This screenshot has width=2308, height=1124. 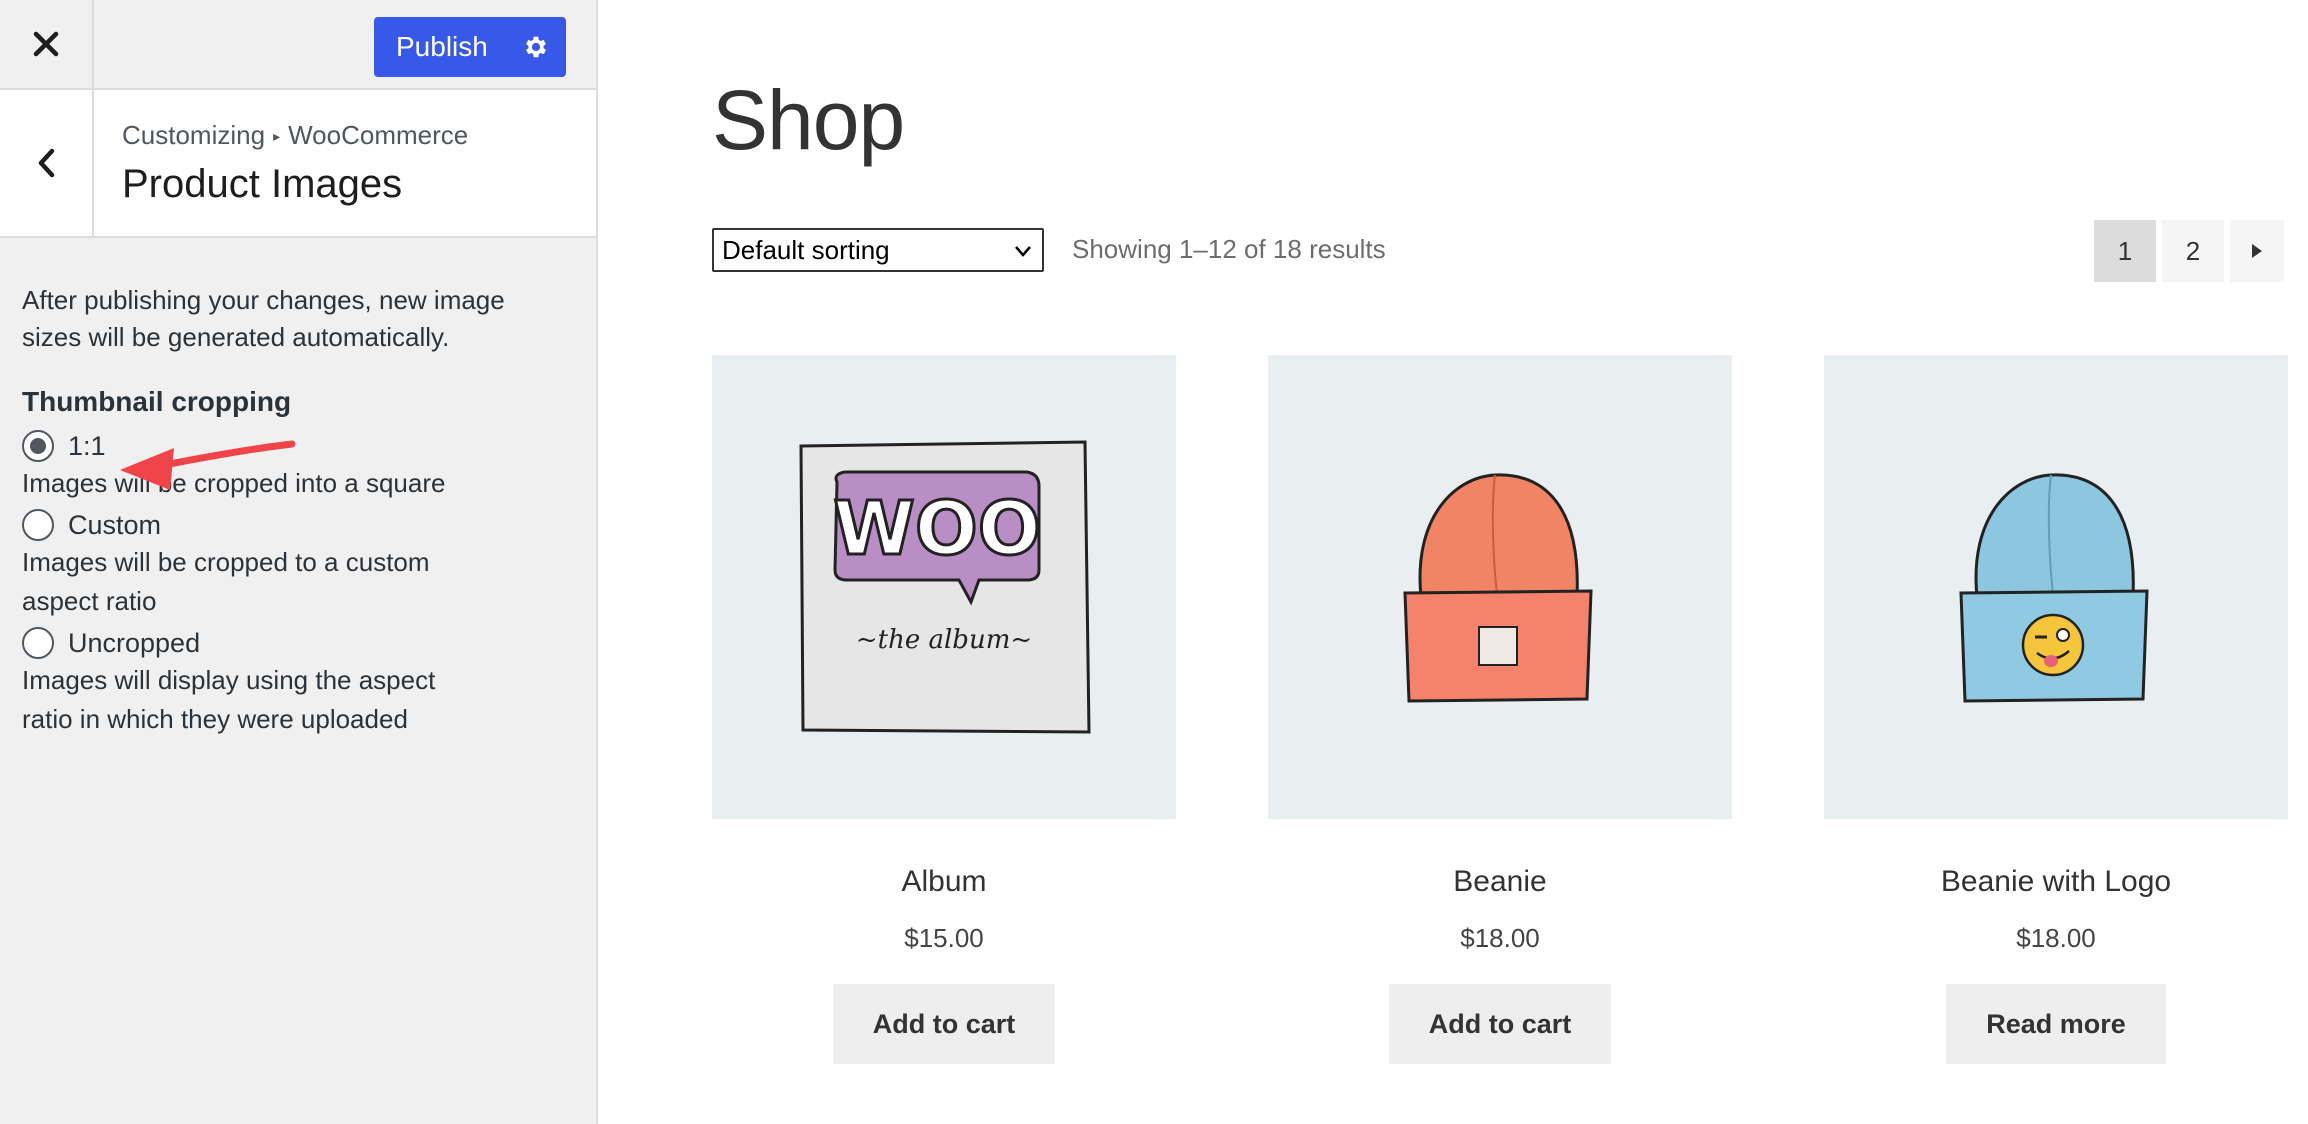 I want to click on radio-label-1-1: 1:1, so click(x=87, y=445).